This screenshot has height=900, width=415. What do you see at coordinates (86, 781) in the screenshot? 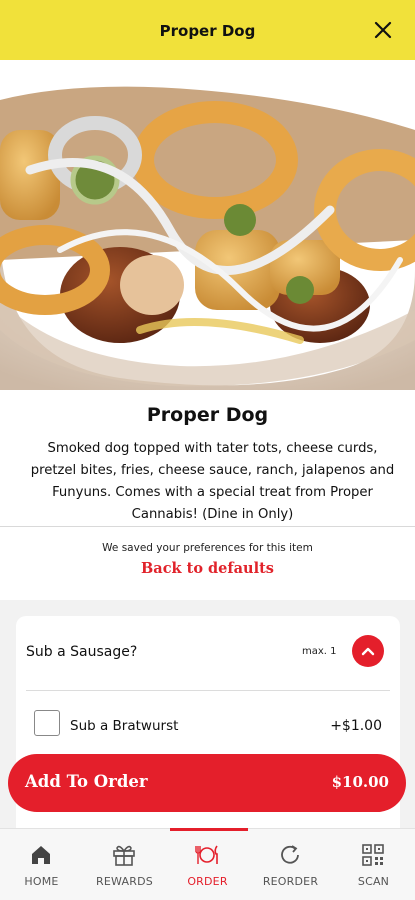
I see `add-to-order-label: Add To Order` at bounding box center [86, 781].